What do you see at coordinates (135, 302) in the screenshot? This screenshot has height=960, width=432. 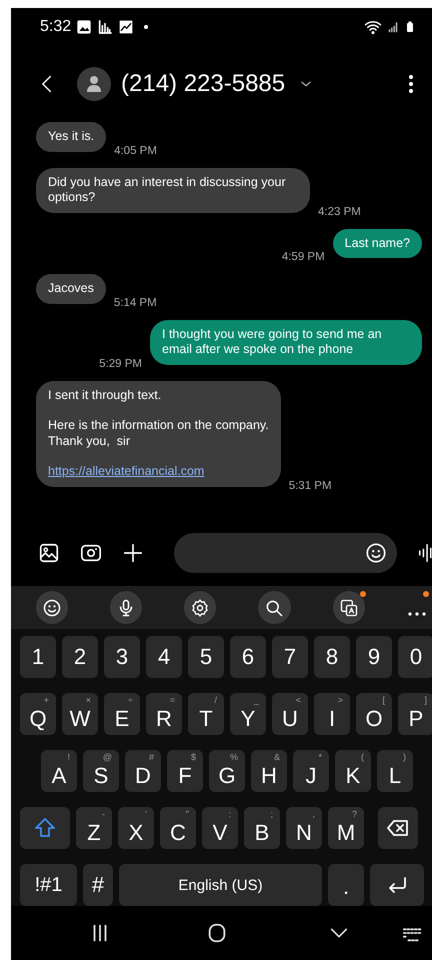 I see `message-time: 5:14 PM` at bounding box center [135, 302].